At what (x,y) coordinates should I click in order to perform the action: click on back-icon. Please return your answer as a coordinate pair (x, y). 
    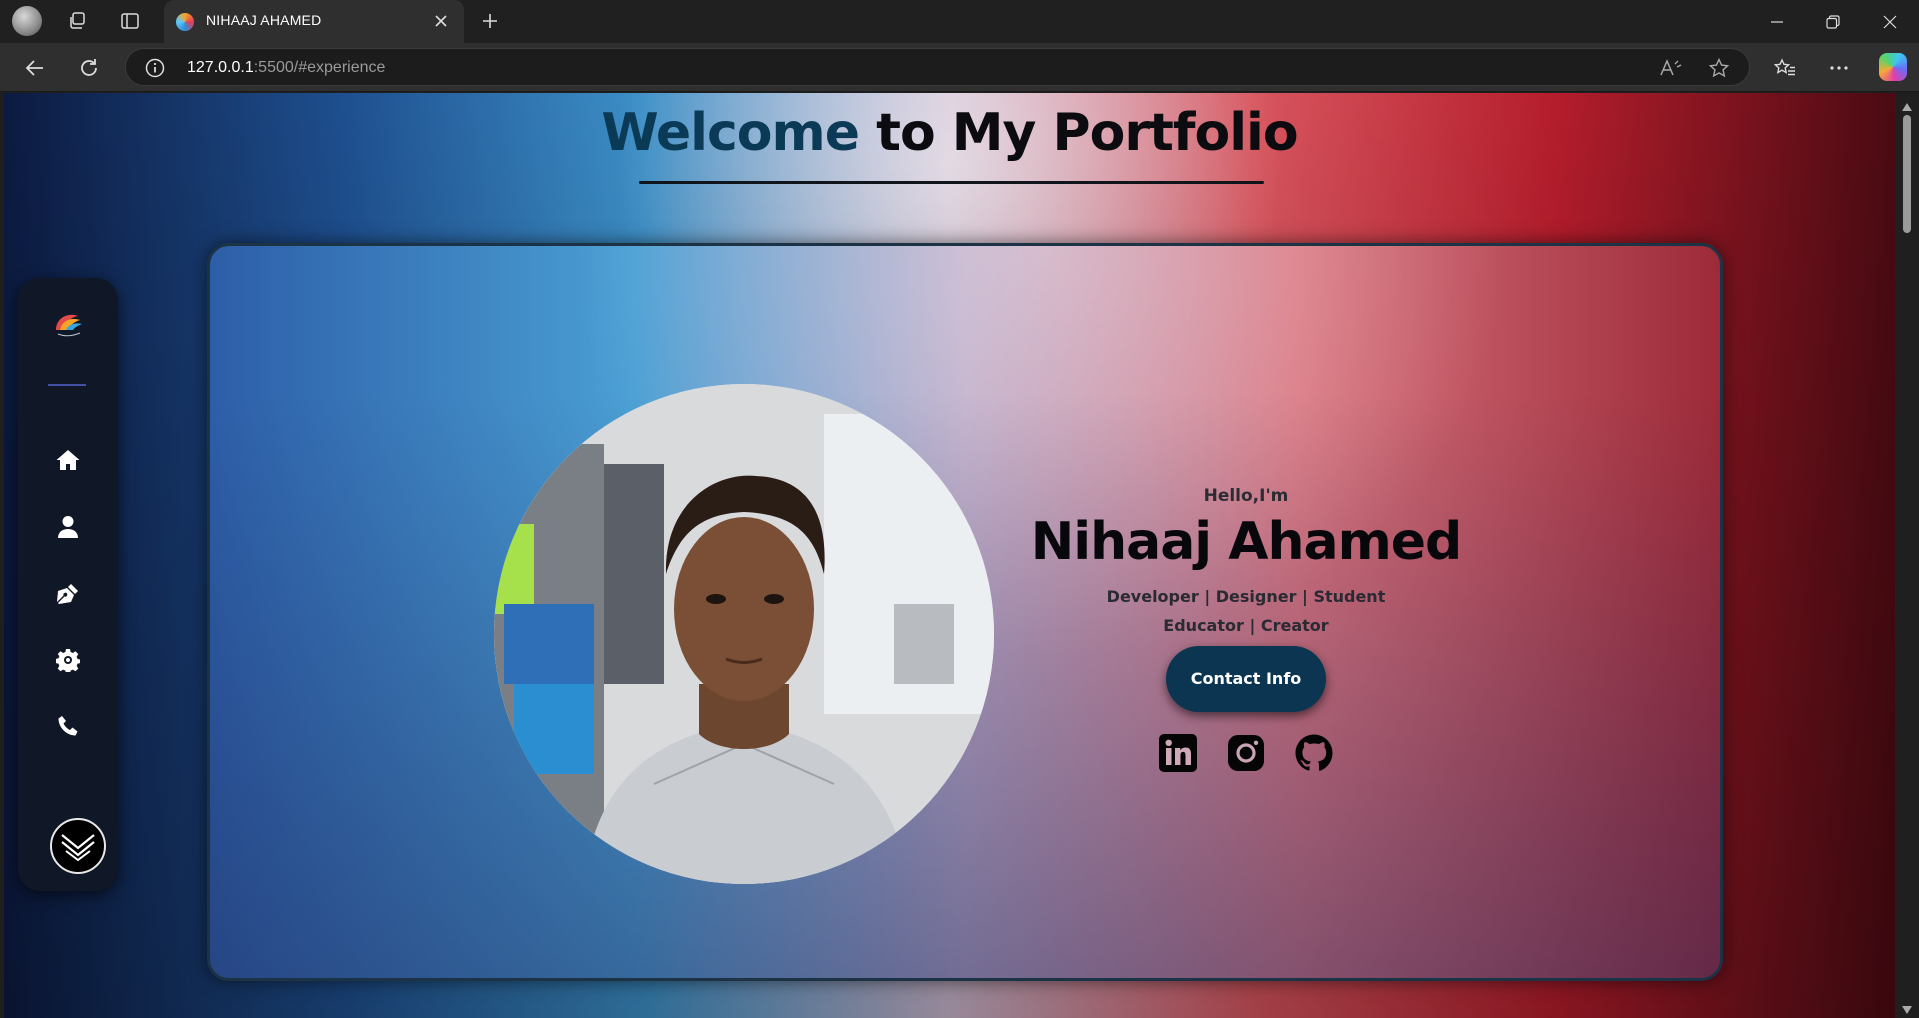
    Looking at the image, I should click on (35, 68).